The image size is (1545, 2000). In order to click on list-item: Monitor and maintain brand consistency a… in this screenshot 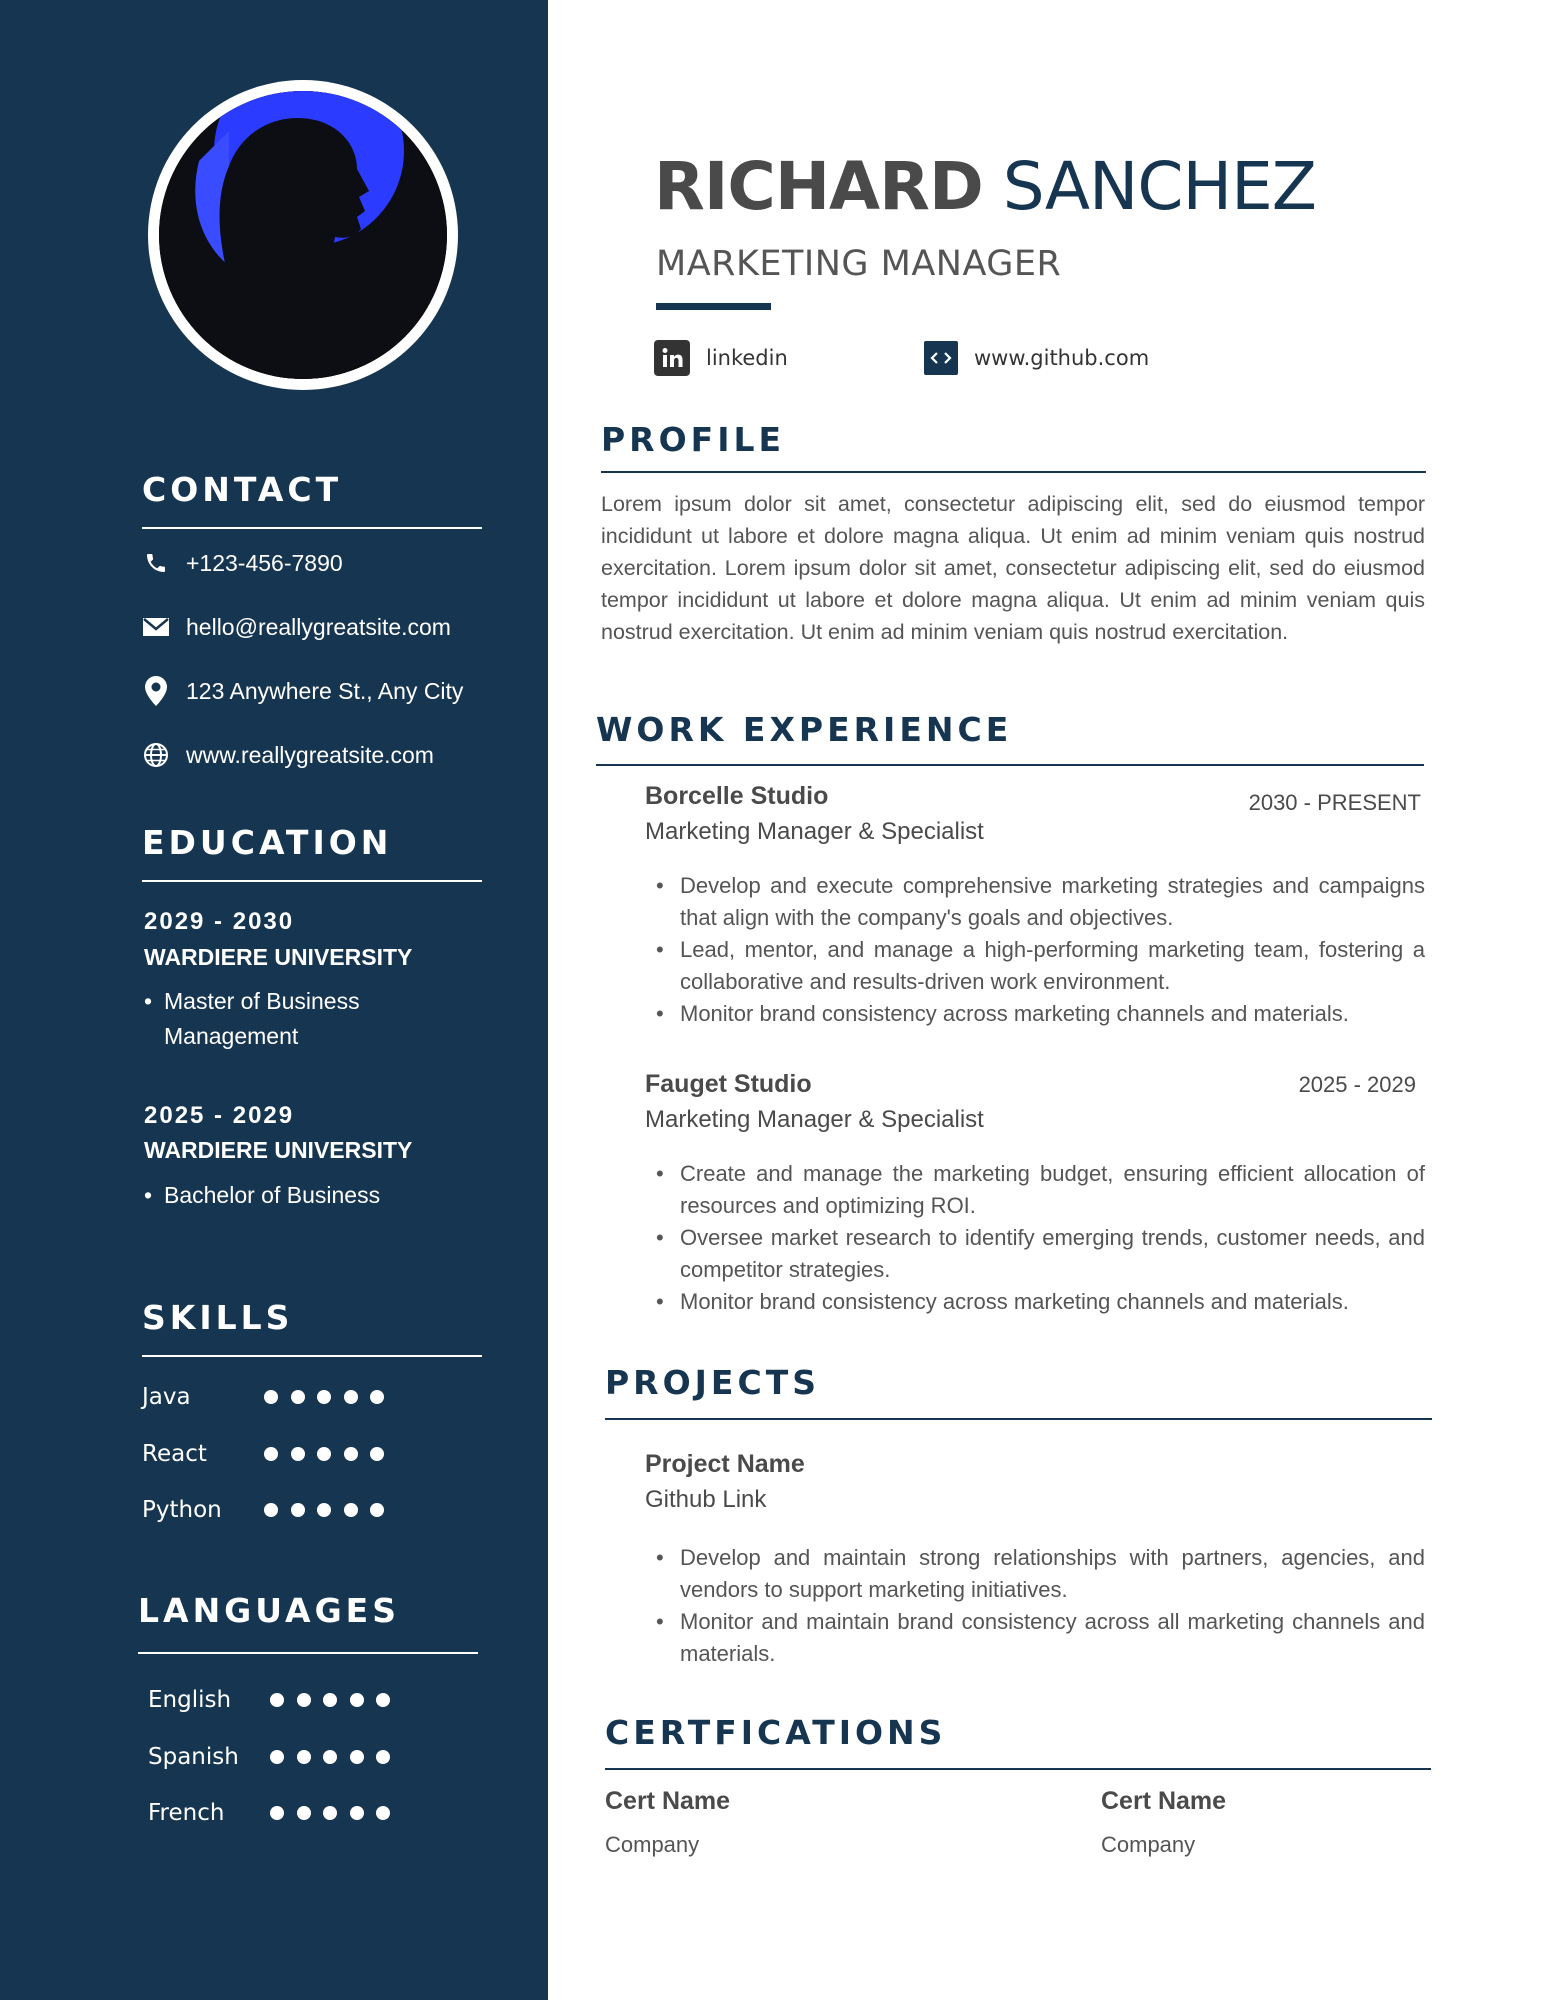, I will do `click(1040, 1638)`.